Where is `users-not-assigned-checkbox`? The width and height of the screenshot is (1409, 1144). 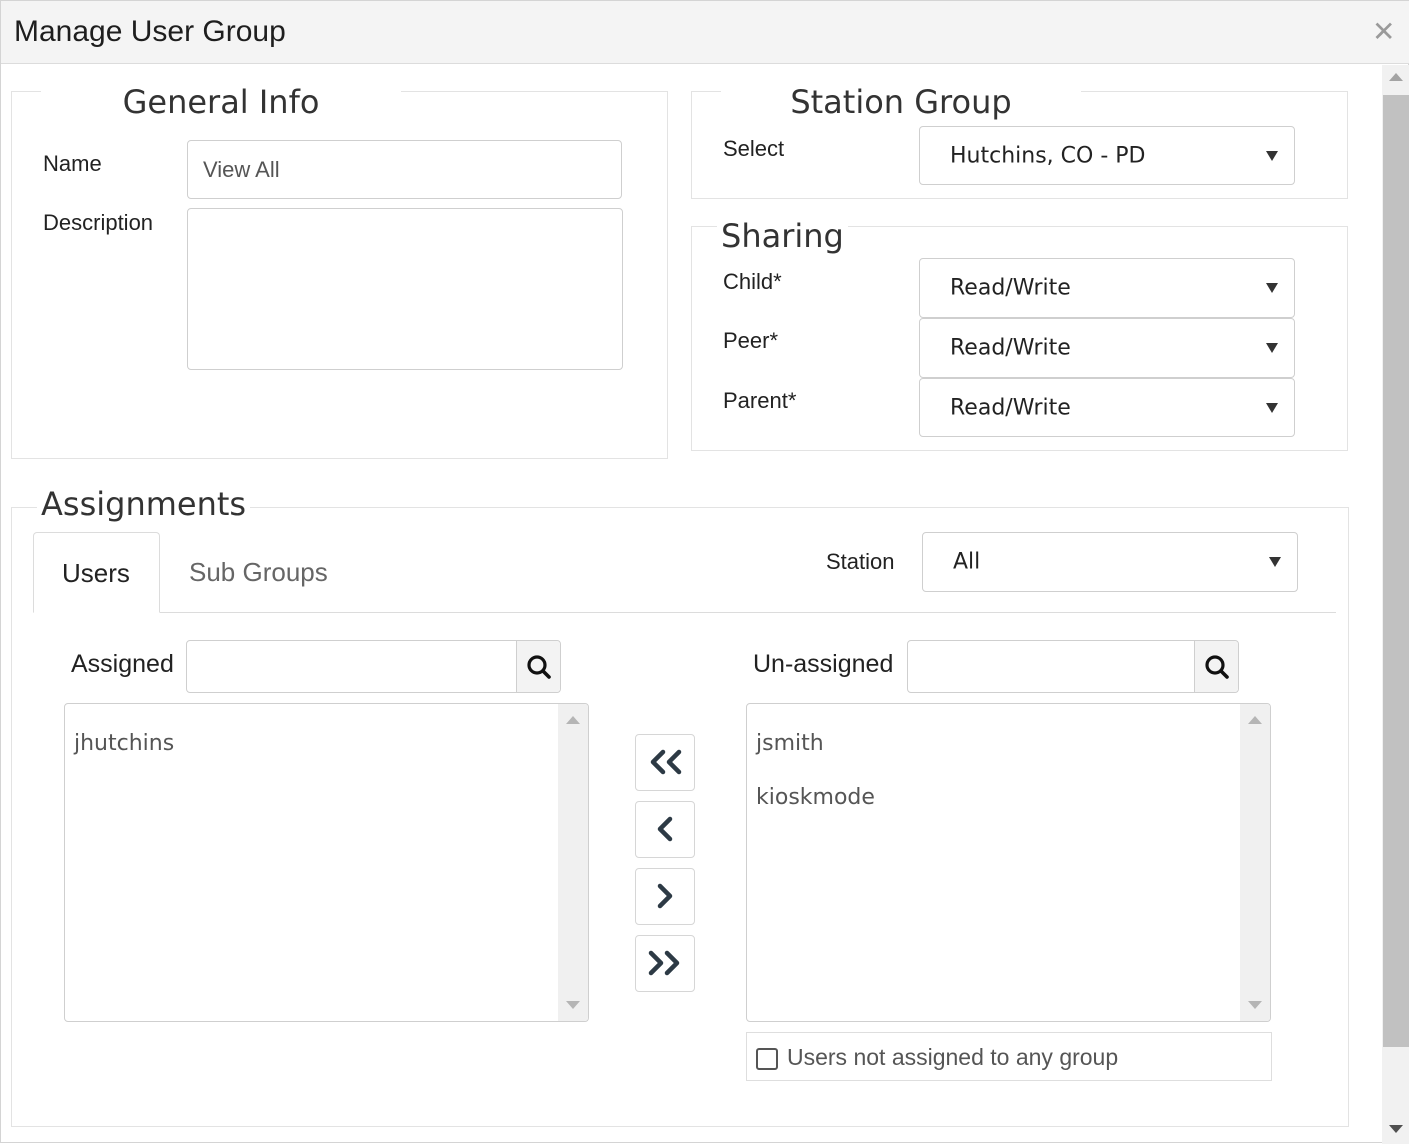
users-not-assigned-checkbox is located at coordinates (767, 1059).